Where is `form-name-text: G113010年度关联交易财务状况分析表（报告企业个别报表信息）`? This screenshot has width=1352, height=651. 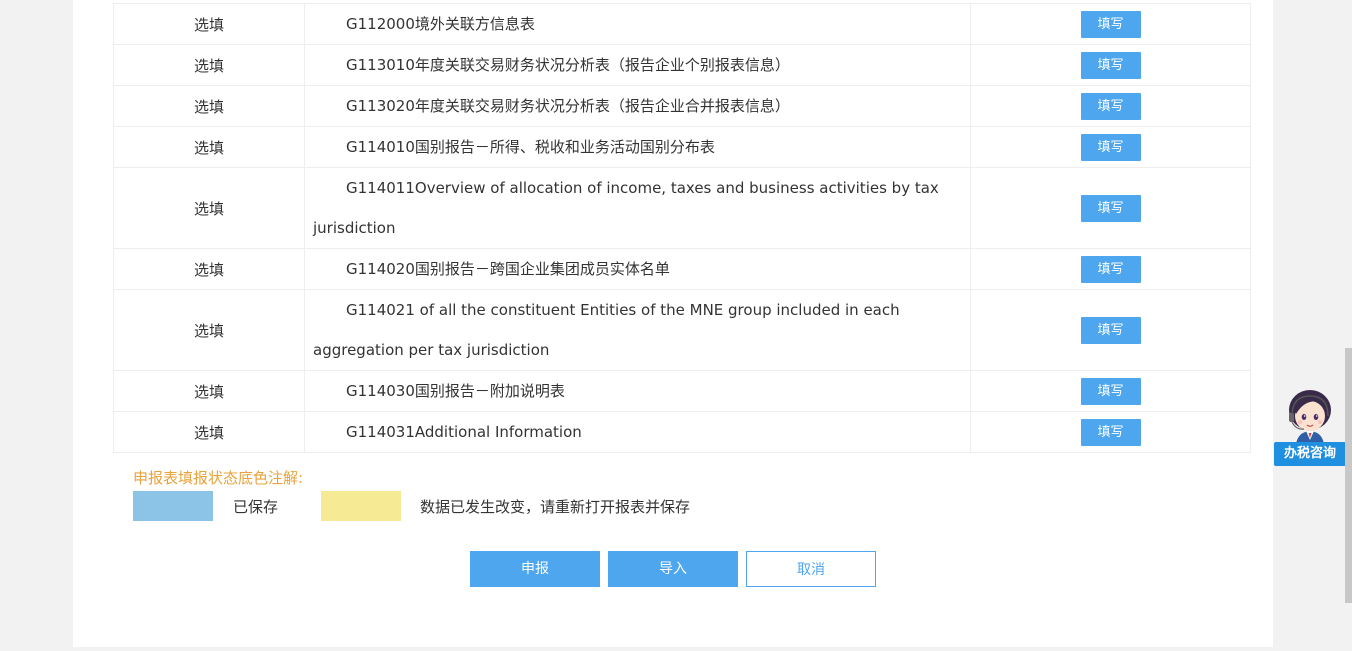 form-name-text: G113010年度关联交易财务状况分析表（报告企业个别报表信息） is located at coordinates (568, 65).